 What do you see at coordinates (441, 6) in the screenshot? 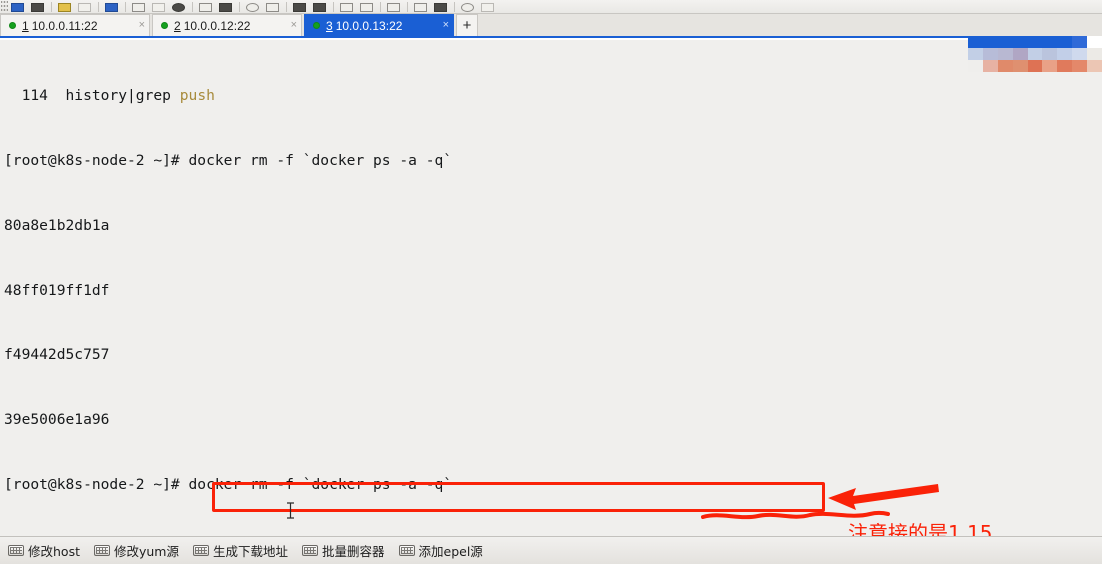
I see `grid-icon` at bounding box center [441, 6].